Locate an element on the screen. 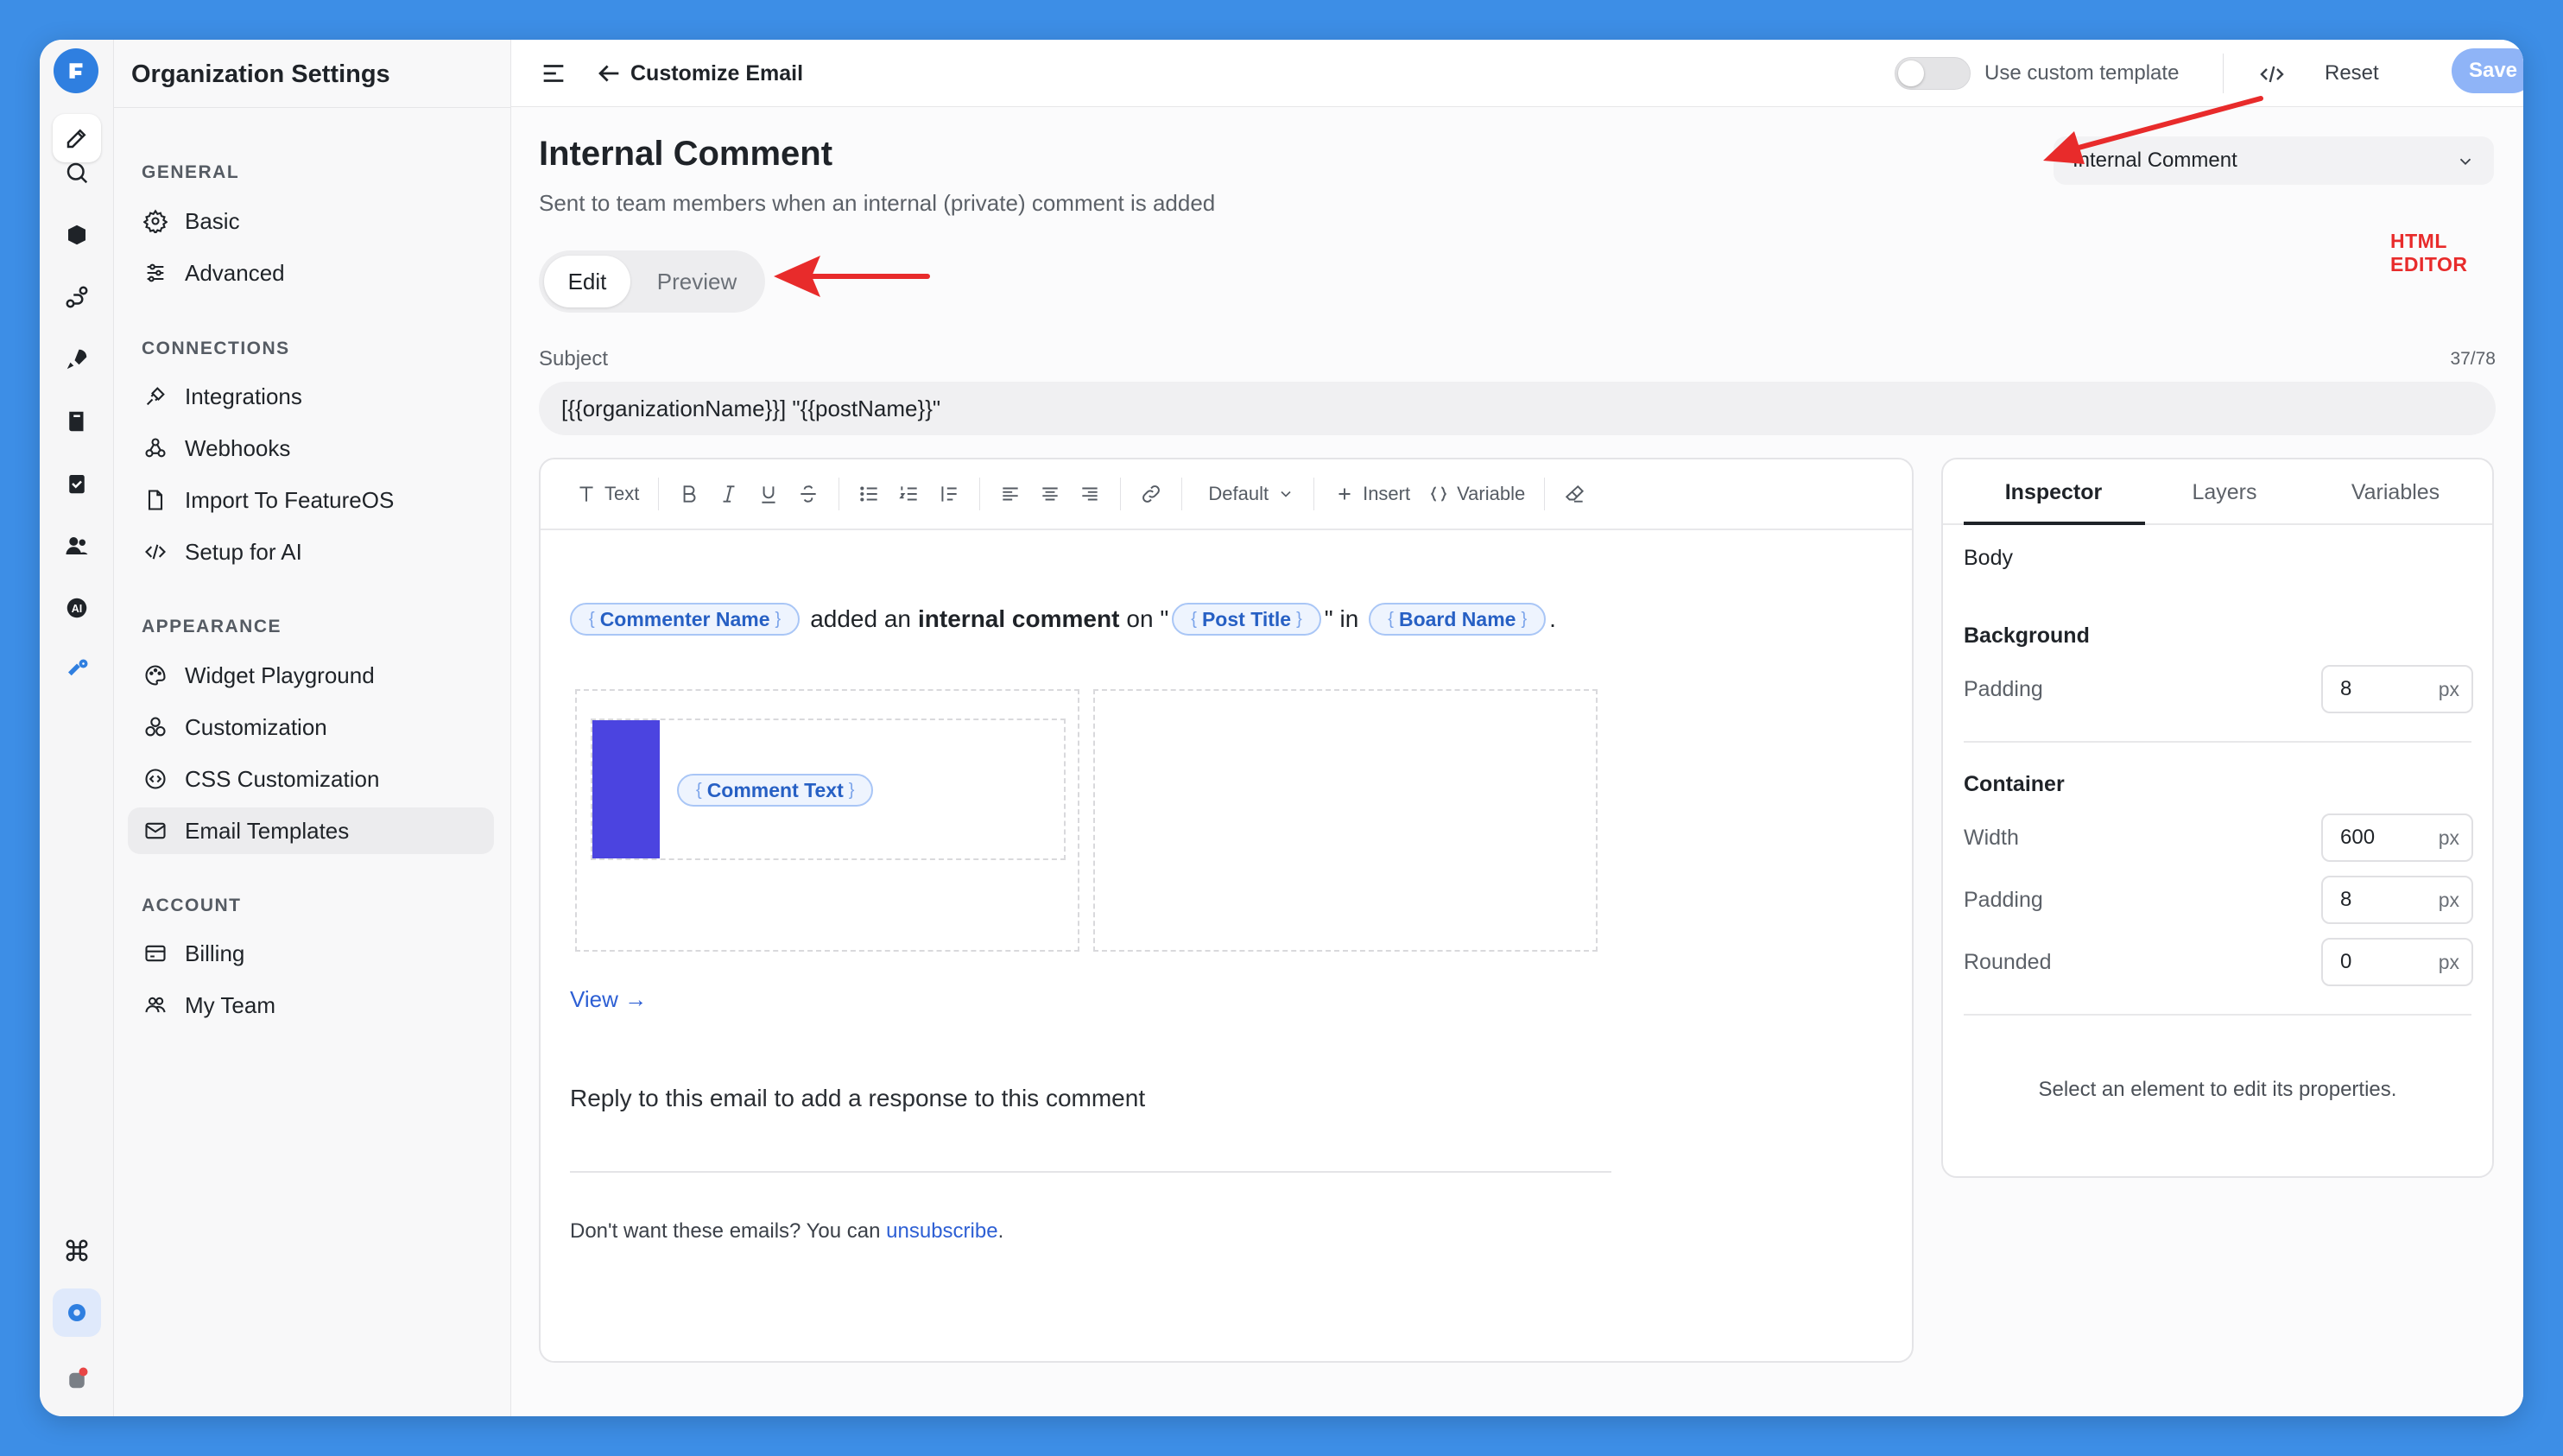 This screenshot has width=2563, height=1456. user-avatar-icon is located at coordinates (77, 1378).